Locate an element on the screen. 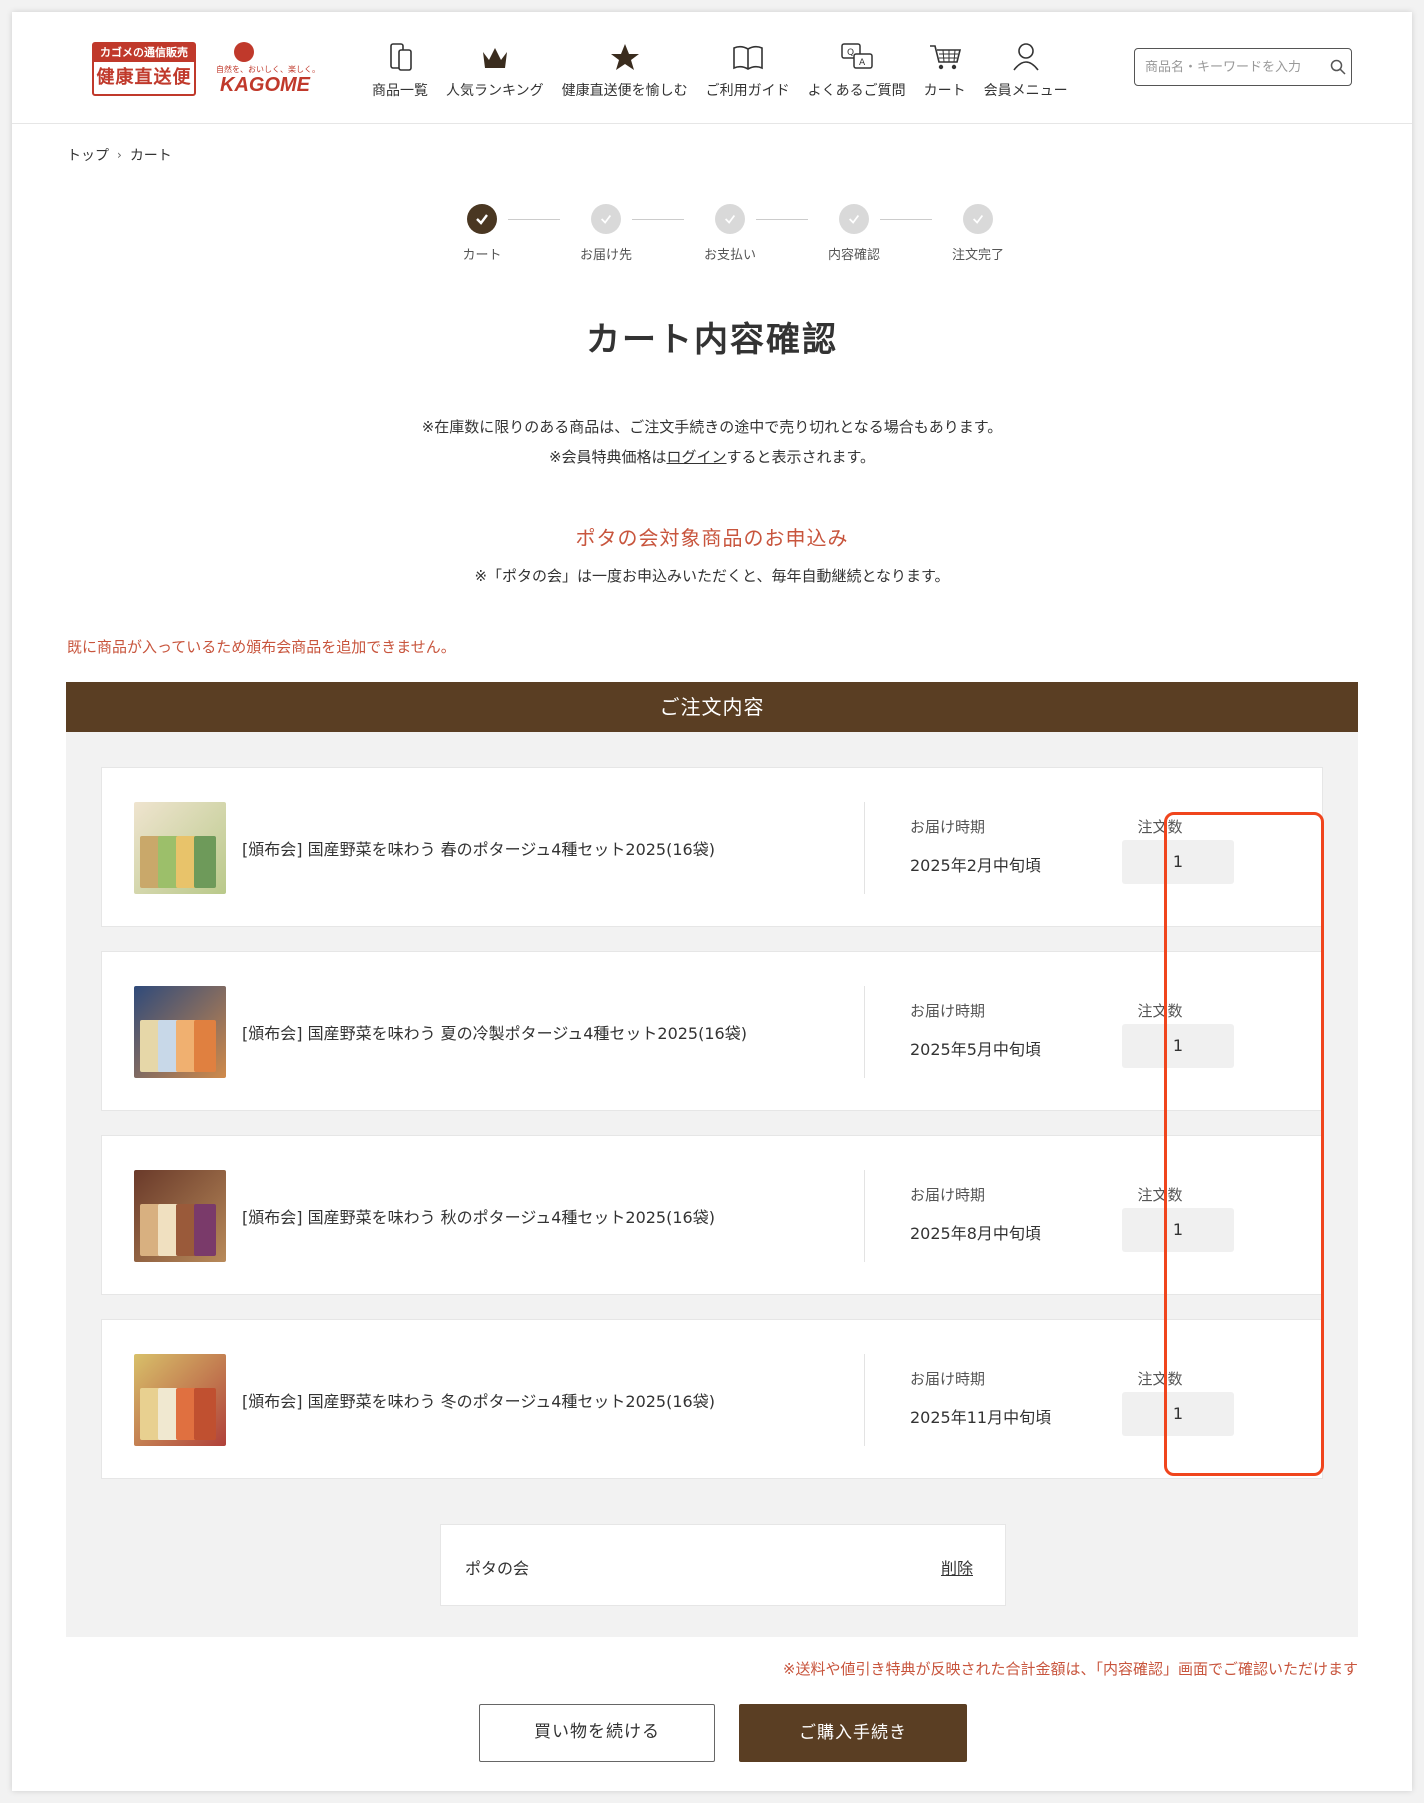 The height and width of the screenshot is (1803, 1424). error-message: 既に商品が入っているため頒布会商品を追加できません。 is located at coordinates (261, 647).